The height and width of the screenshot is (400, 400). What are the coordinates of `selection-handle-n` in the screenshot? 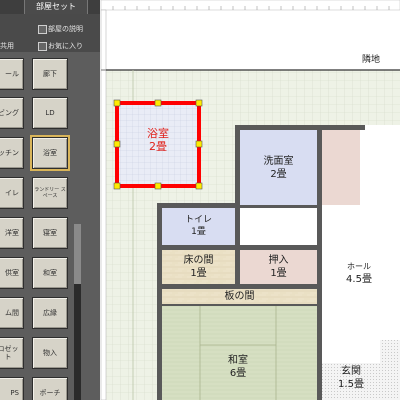 It's located at (158, 103).